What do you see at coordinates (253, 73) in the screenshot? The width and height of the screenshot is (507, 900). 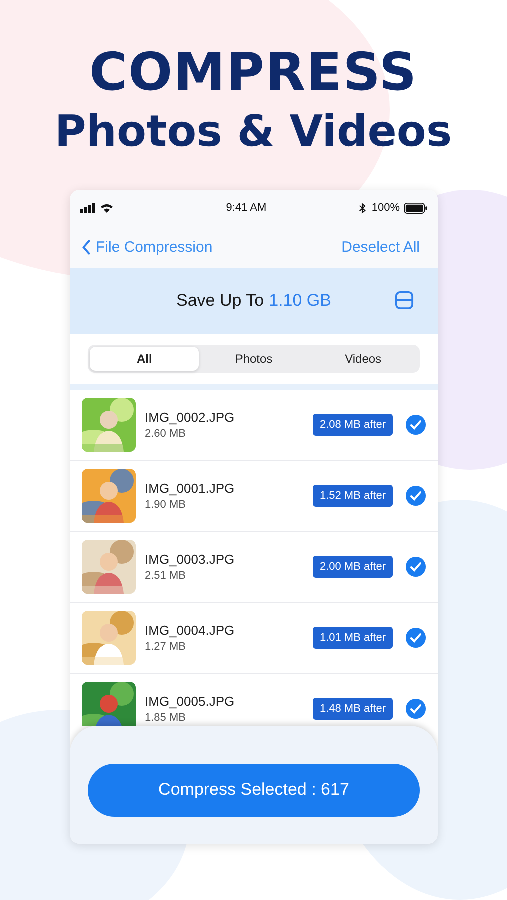 I see `headline: COMPRESS` at bounding box center [253, 73].